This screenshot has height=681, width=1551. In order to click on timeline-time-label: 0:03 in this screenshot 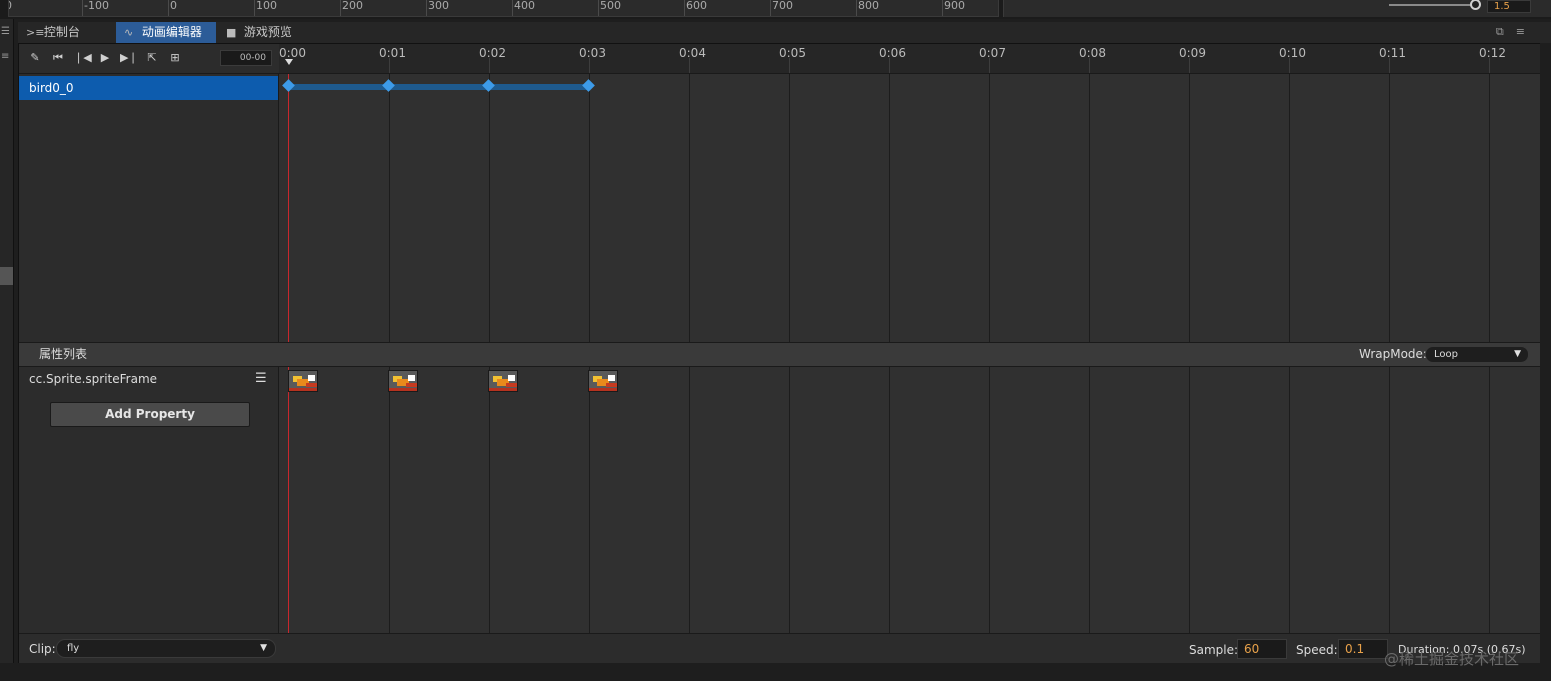, I will do `click(592, 53)`.